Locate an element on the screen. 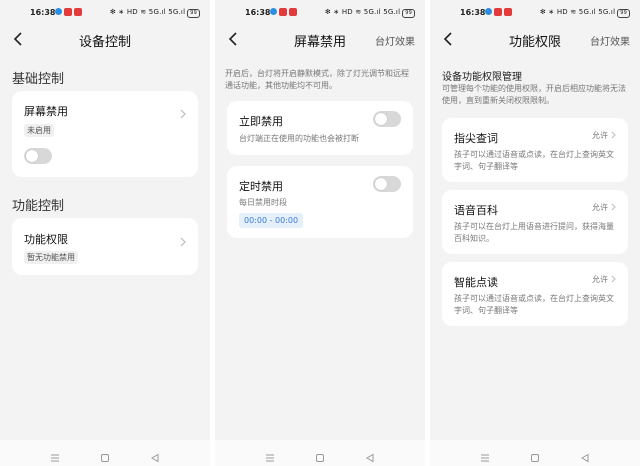 The image size is (640, 466). section-basic-control: 基础控制 is located at coordinates (38, 79).